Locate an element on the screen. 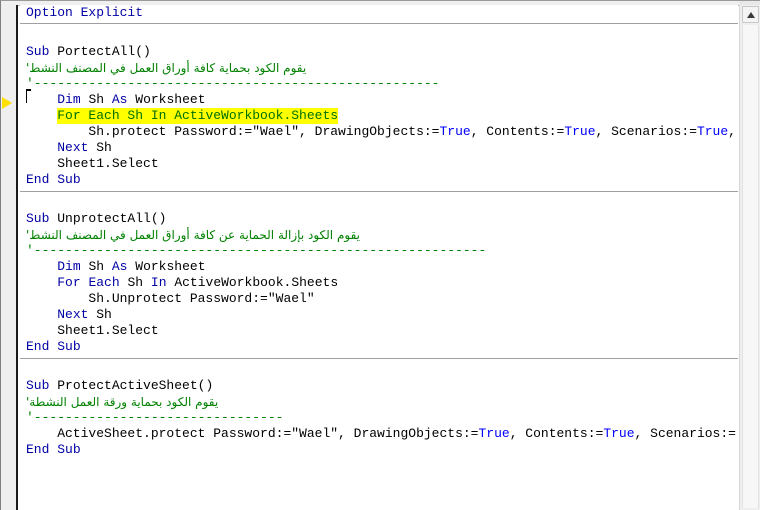  text-caret is located at coordinates (28, 96).